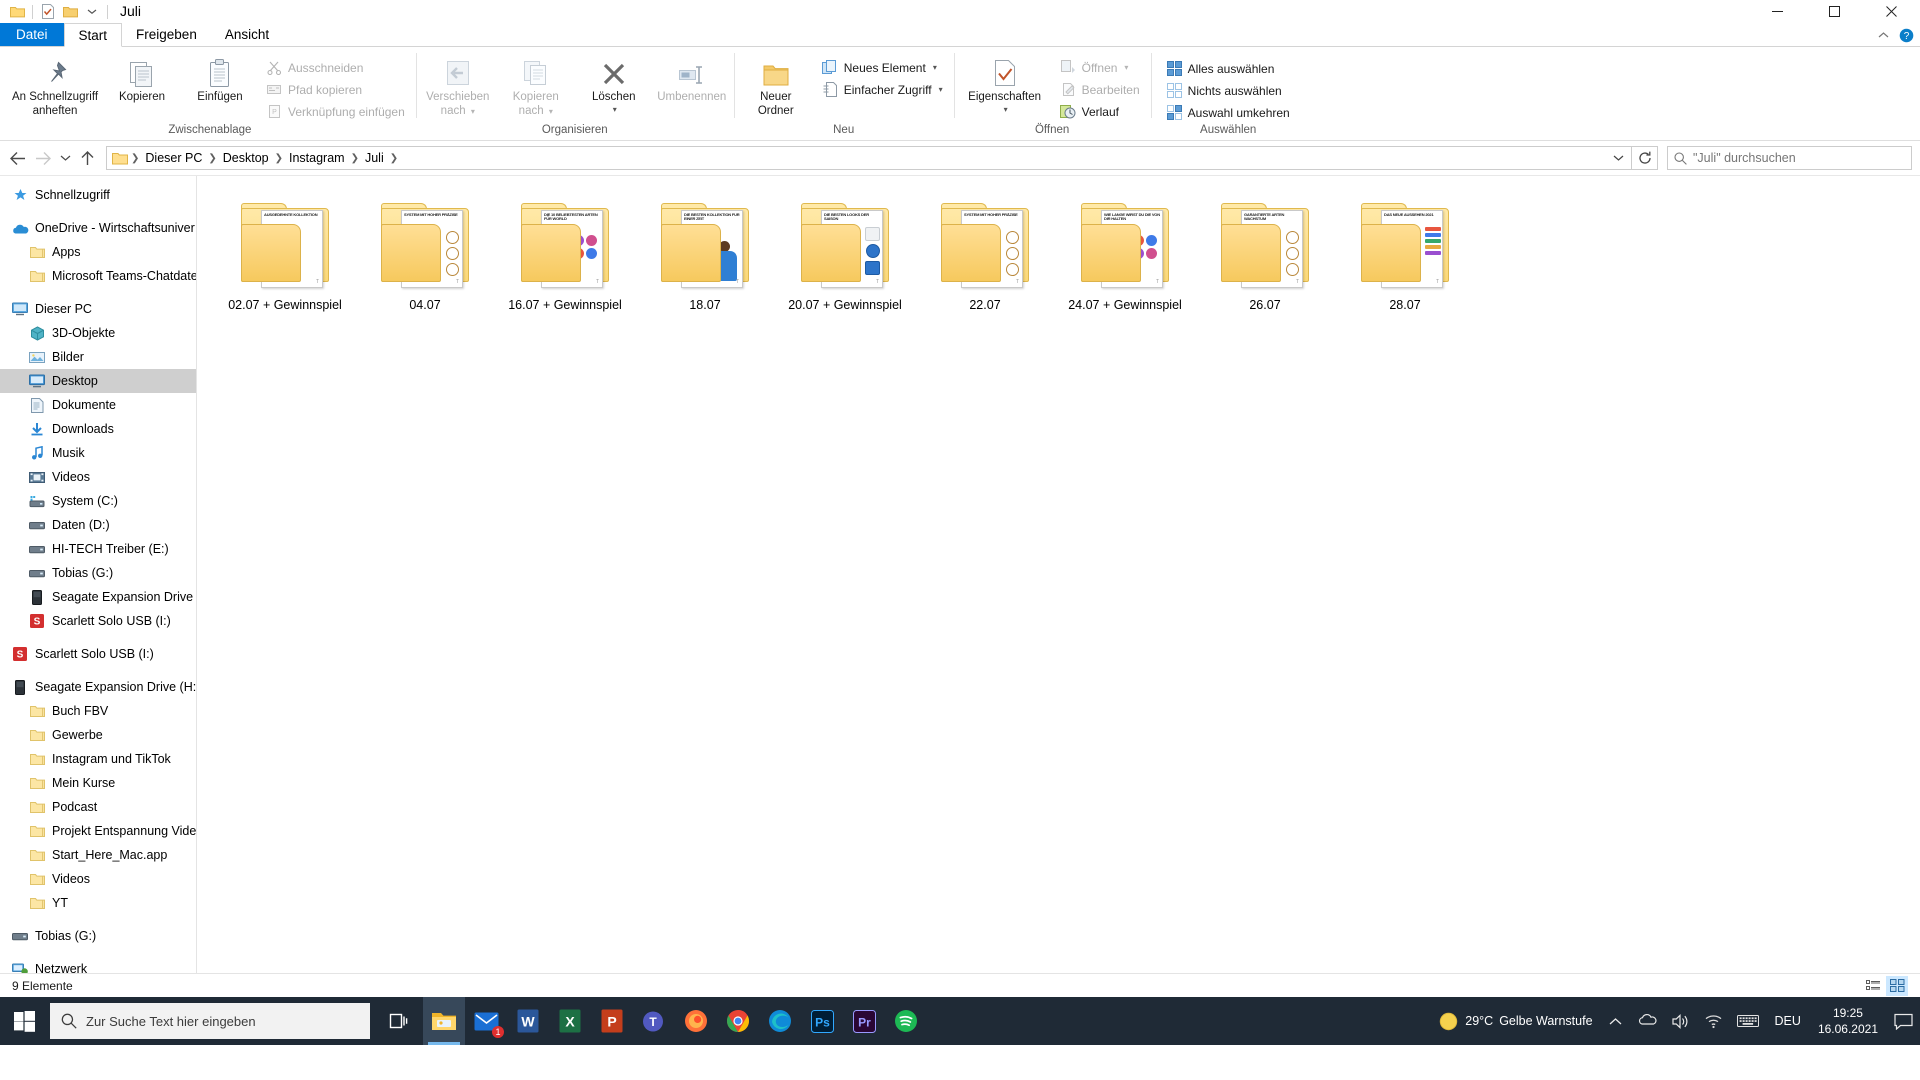 The height and width of the screenshot is (1080, 1920). What do you see at coordinates (98, 525) in the screenshot?
I see `sidebar-item-daten-d: Daten (D:)` at bounding box center [98, 525].